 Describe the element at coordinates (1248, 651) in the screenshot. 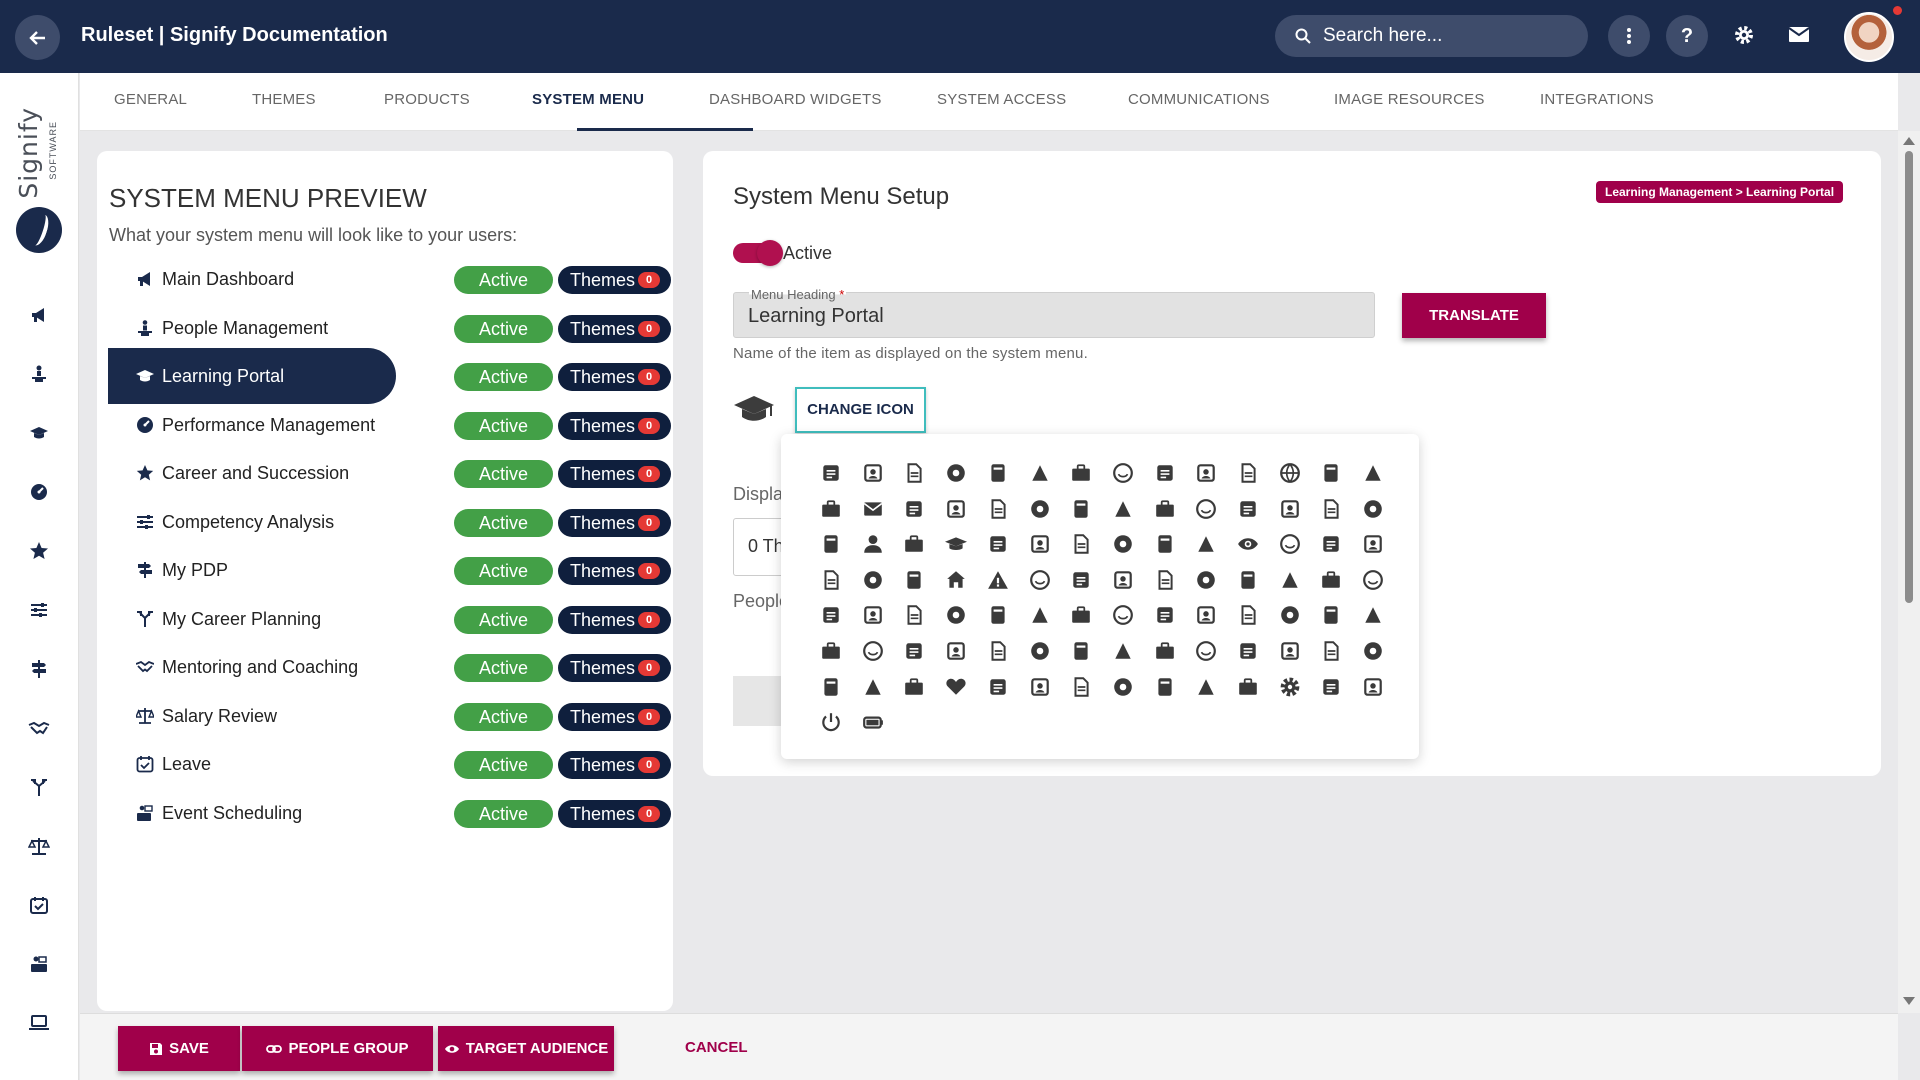

I see `football-icon` at that location.